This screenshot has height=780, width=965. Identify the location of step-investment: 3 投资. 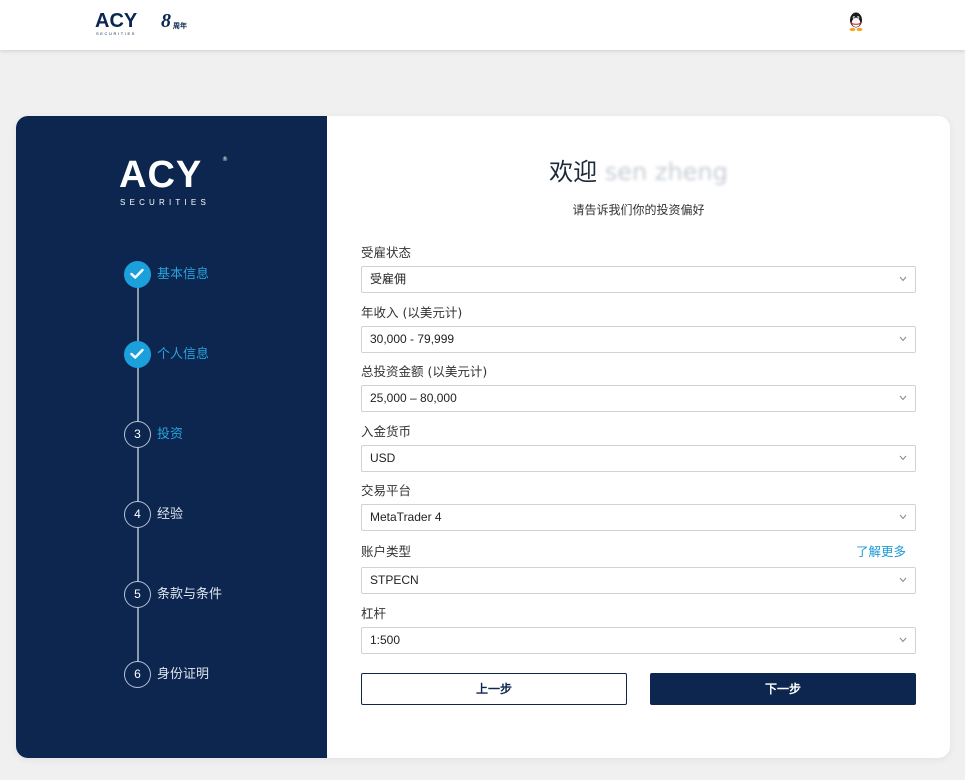
(224, 435).